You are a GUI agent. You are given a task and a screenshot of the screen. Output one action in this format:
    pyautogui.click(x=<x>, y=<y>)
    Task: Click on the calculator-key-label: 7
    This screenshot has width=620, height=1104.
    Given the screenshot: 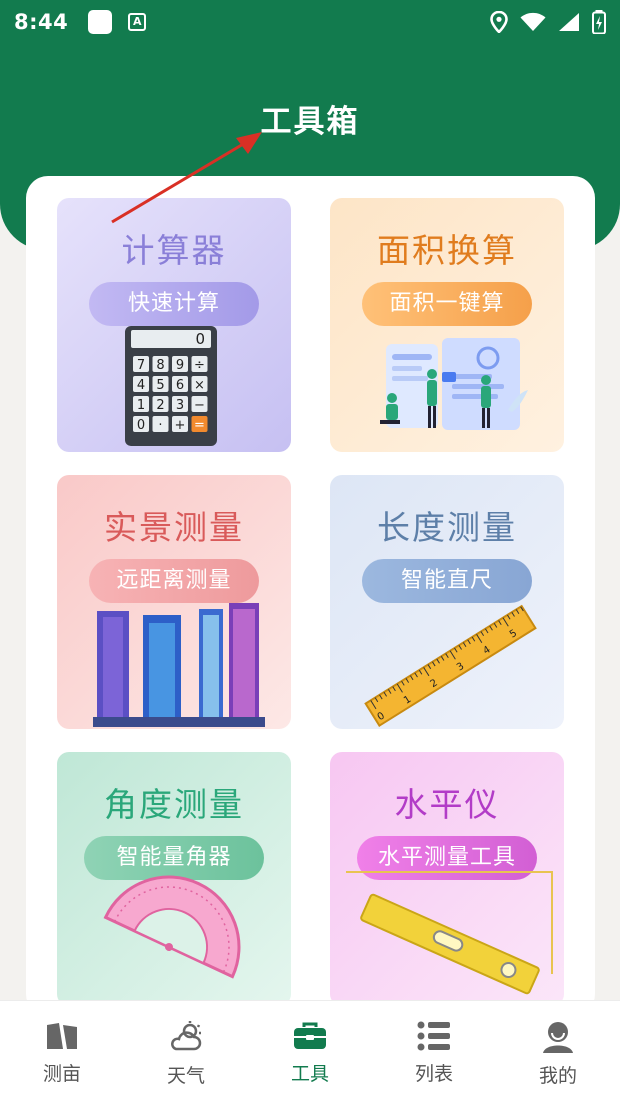 What is the action you would take?
    pyautogui.click(x=141, y=365)
    